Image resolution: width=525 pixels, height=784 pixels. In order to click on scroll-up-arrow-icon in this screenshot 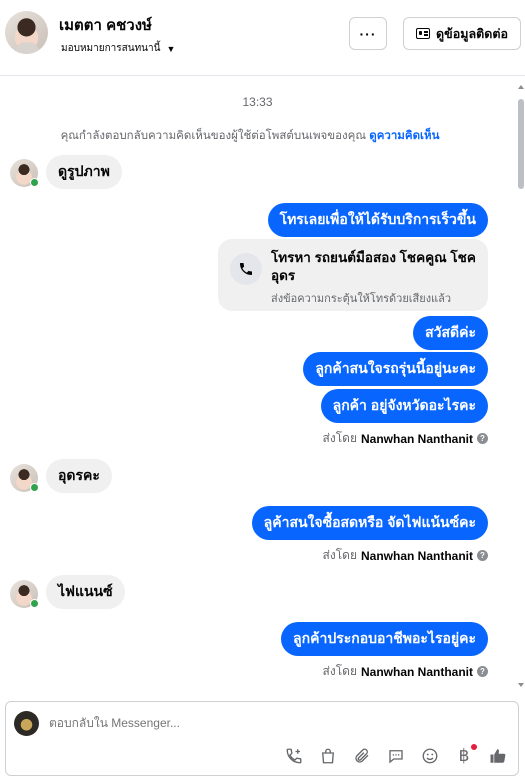, I will do `click(521, 87)`.